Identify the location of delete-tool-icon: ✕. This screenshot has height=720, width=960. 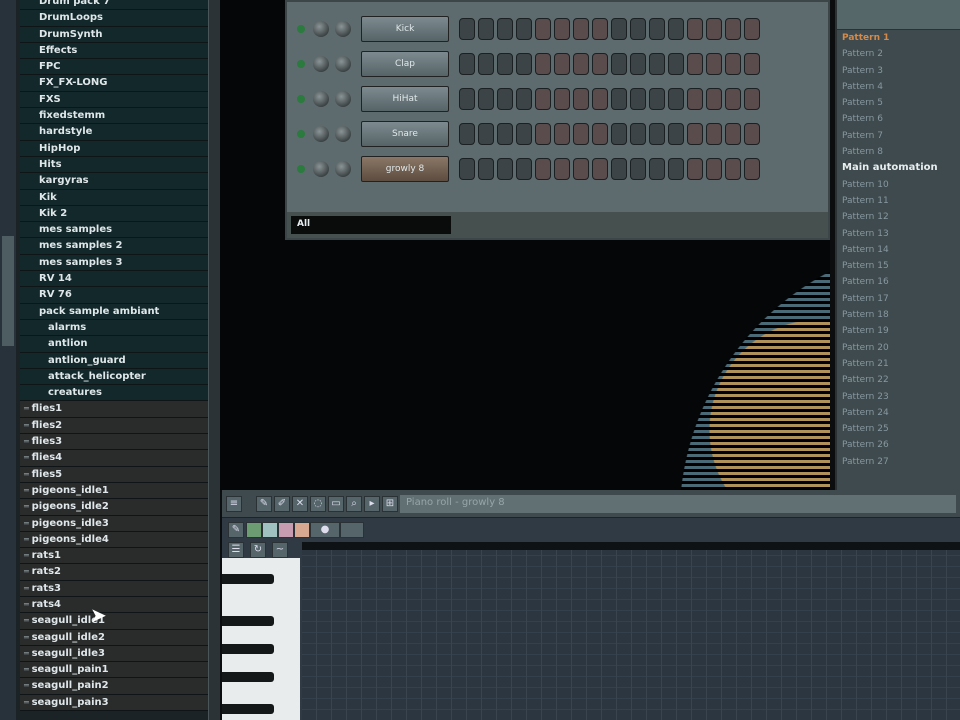
(300, 504).